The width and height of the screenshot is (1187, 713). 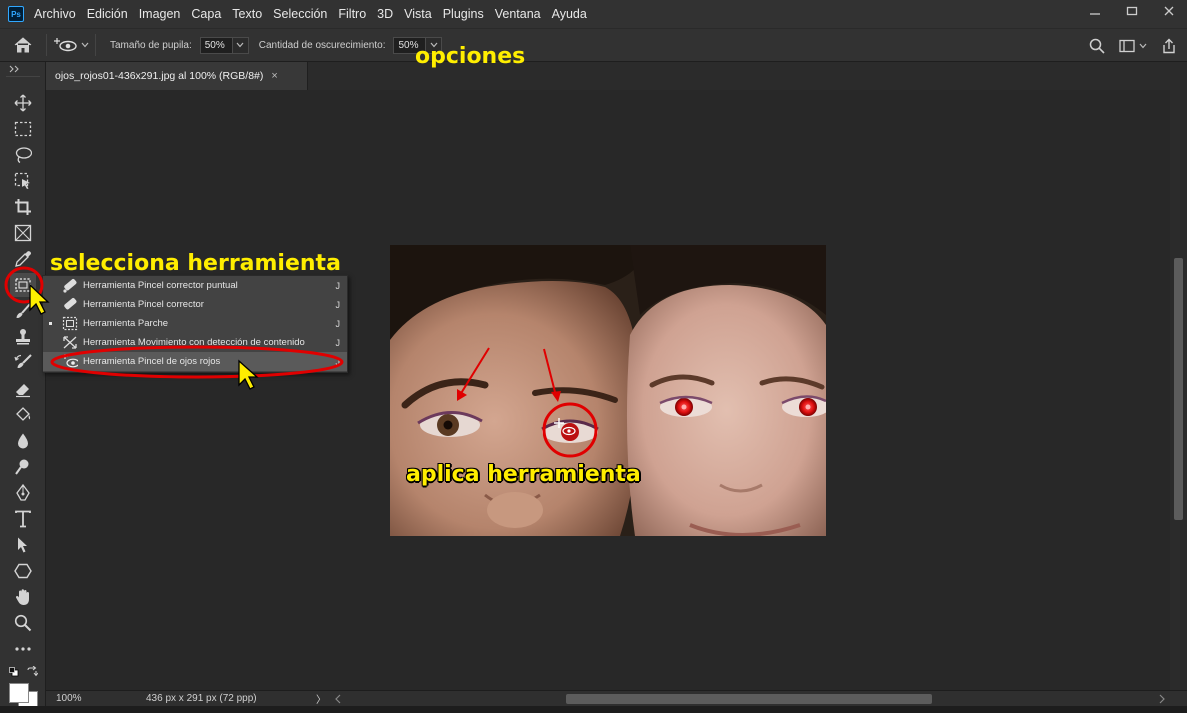 I want to click on shape-tool, so click(x=23, y=571).